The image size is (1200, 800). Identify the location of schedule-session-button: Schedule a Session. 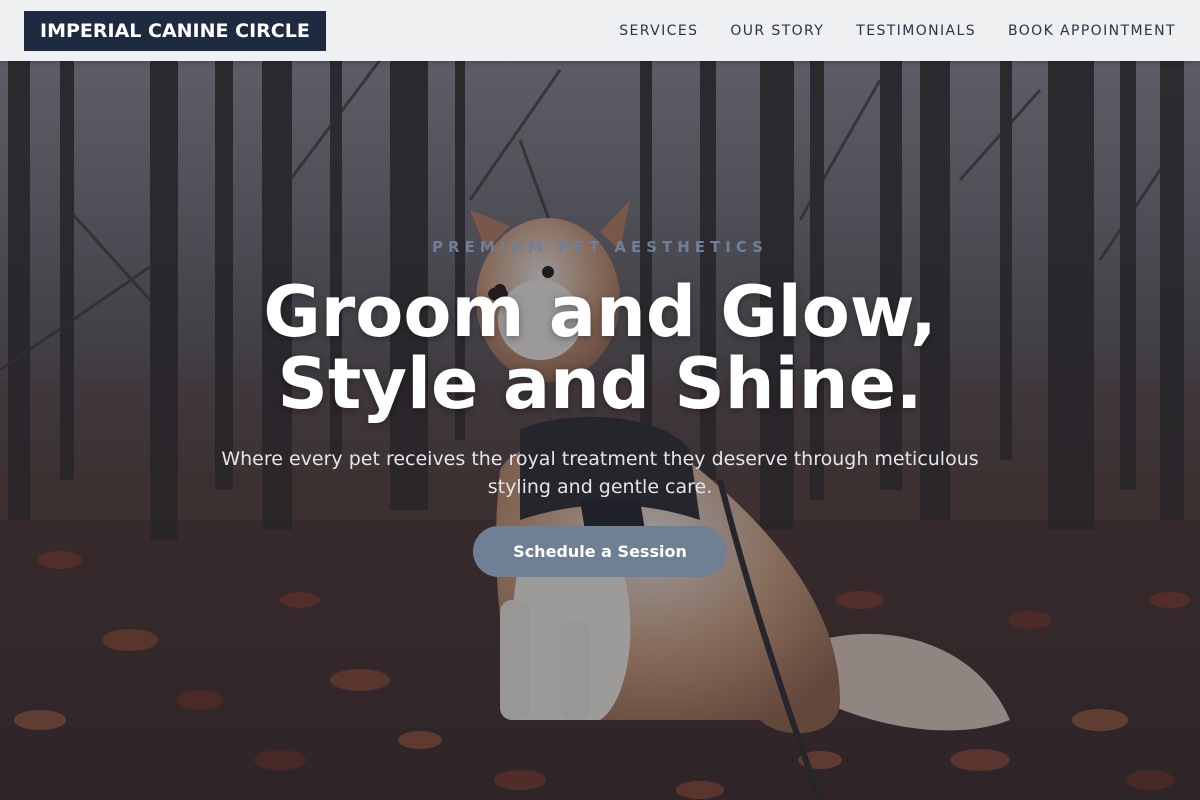
(600, 551).